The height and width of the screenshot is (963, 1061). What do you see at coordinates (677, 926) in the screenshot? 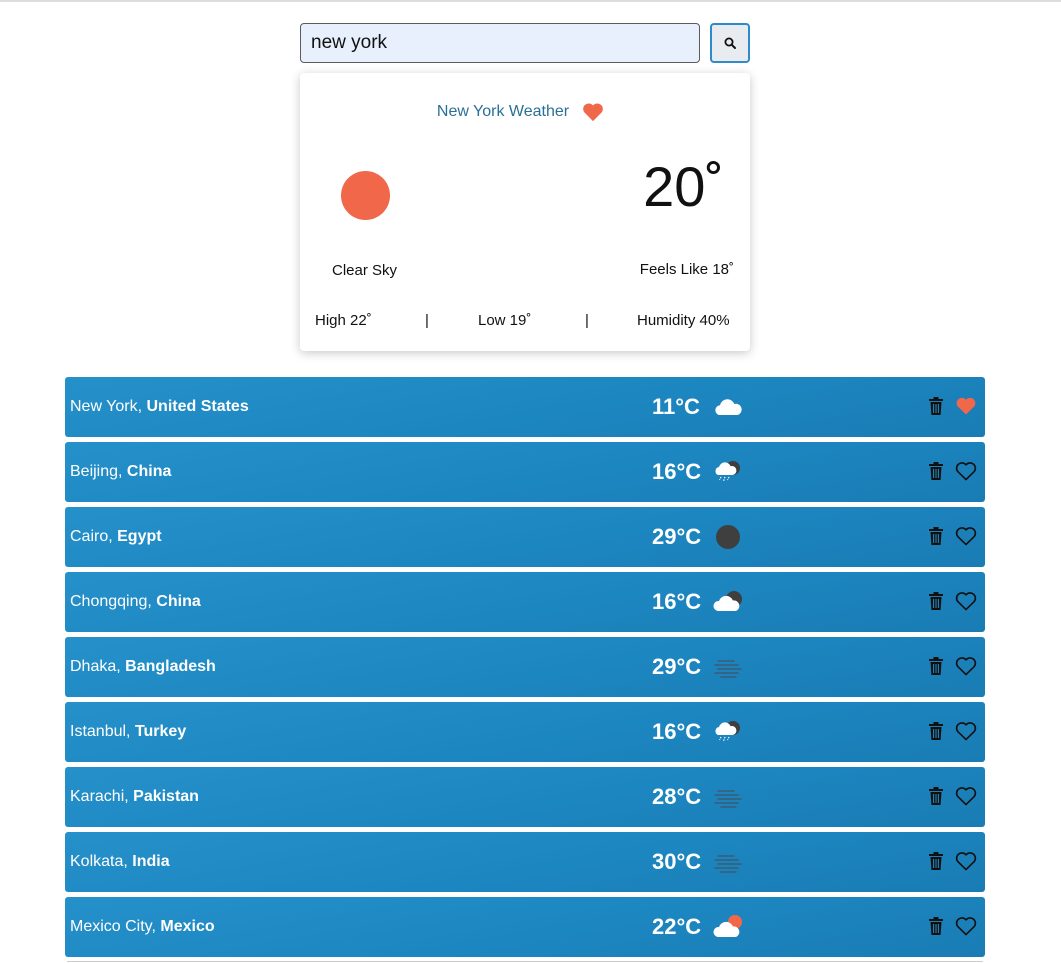
I see `city-temperature: 22°C` at bounding box center [677, 926].